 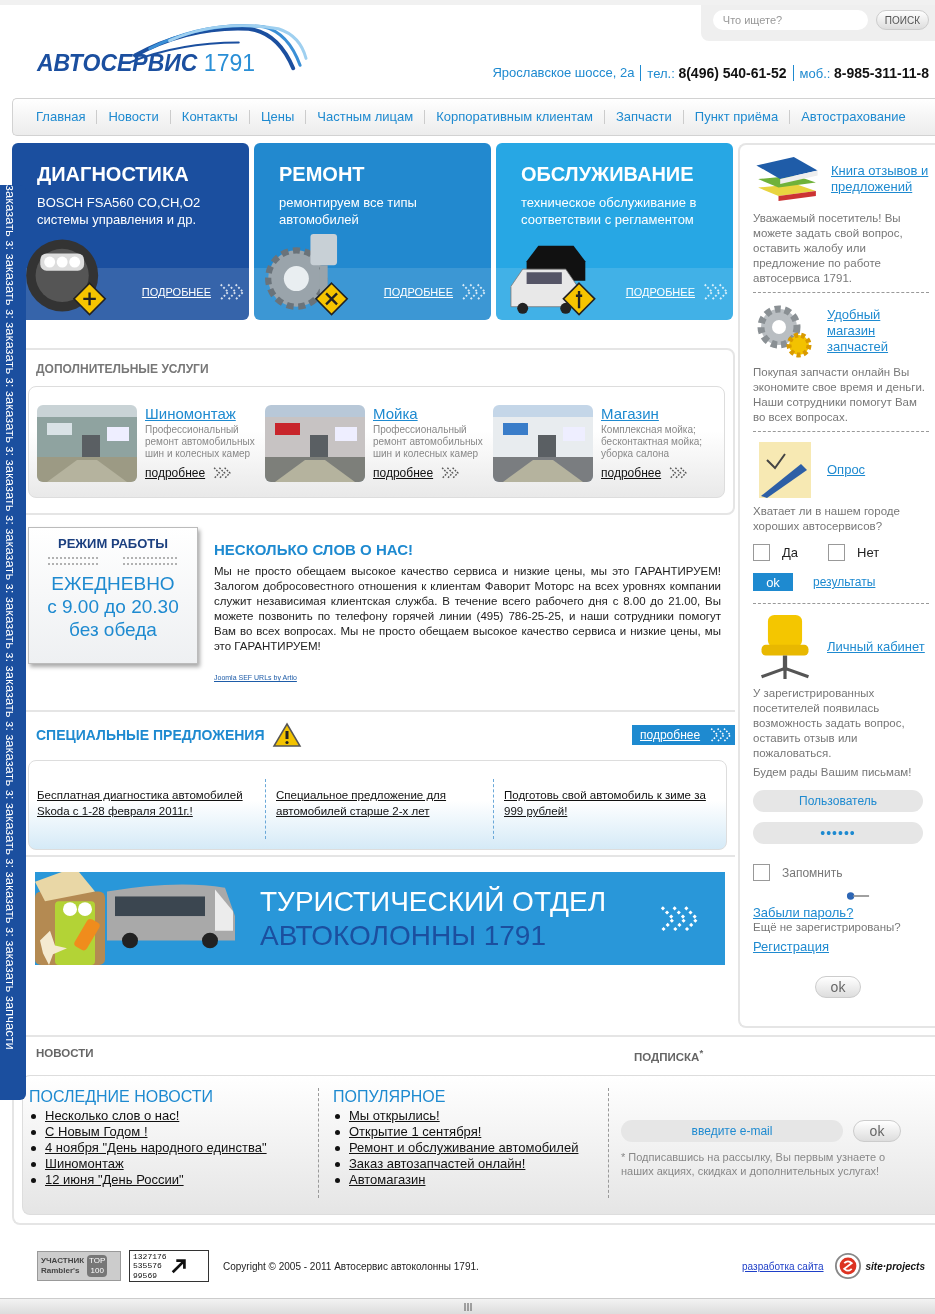 What do you see at coordinates (736, 117) in the screenshot?
I see `nav-link: Пункт приёма` at bounding box center [736, 117].